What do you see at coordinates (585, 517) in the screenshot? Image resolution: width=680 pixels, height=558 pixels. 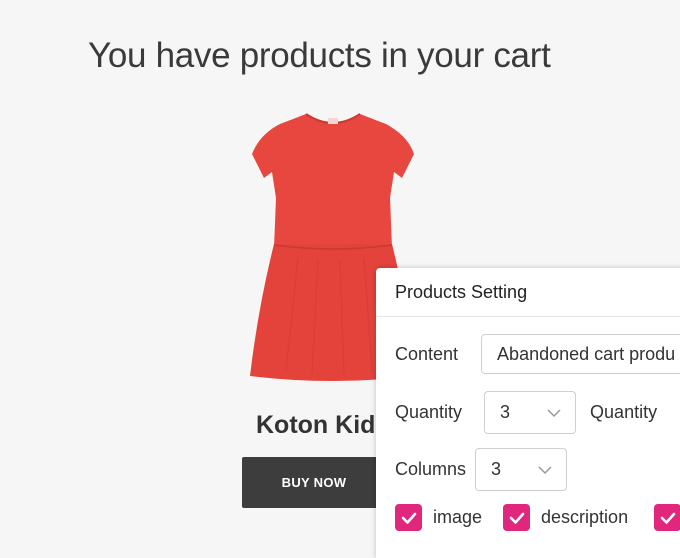 I see `description-checkbox-label: description` at bounding box center [585, 517].